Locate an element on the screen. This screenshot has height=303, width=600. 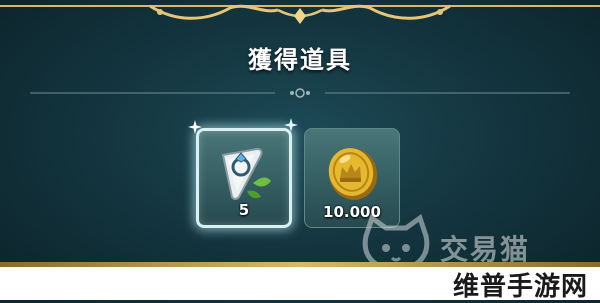
gem-ticket-icon is located at coordinates (246, 173).